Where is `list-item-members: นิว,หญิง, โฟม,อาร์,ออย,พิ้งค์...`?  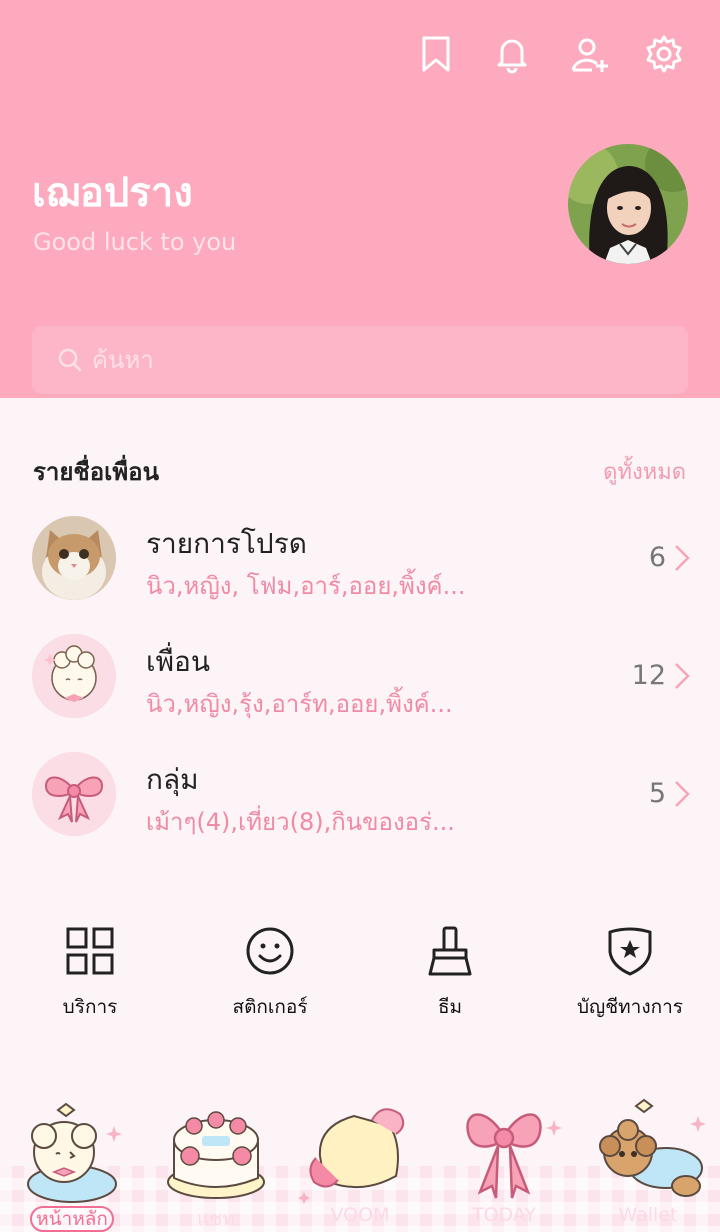
list-item-members: นิว,หญิง, โฟม,อาร์,ออย,พิ้งค์... is located at coordinates (306, 586).